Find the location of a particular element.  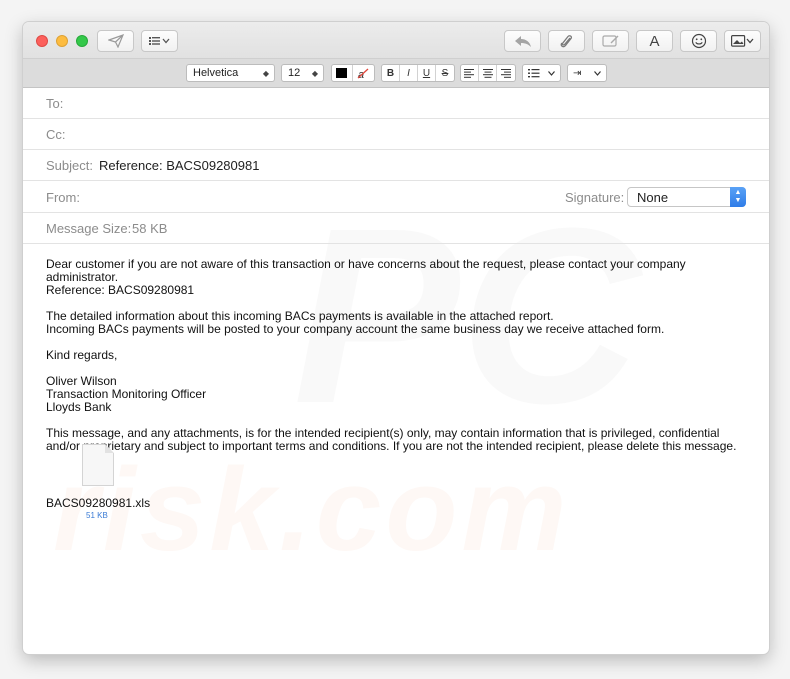

attachment-size: 51 KB is located at coordinates (97, 515).